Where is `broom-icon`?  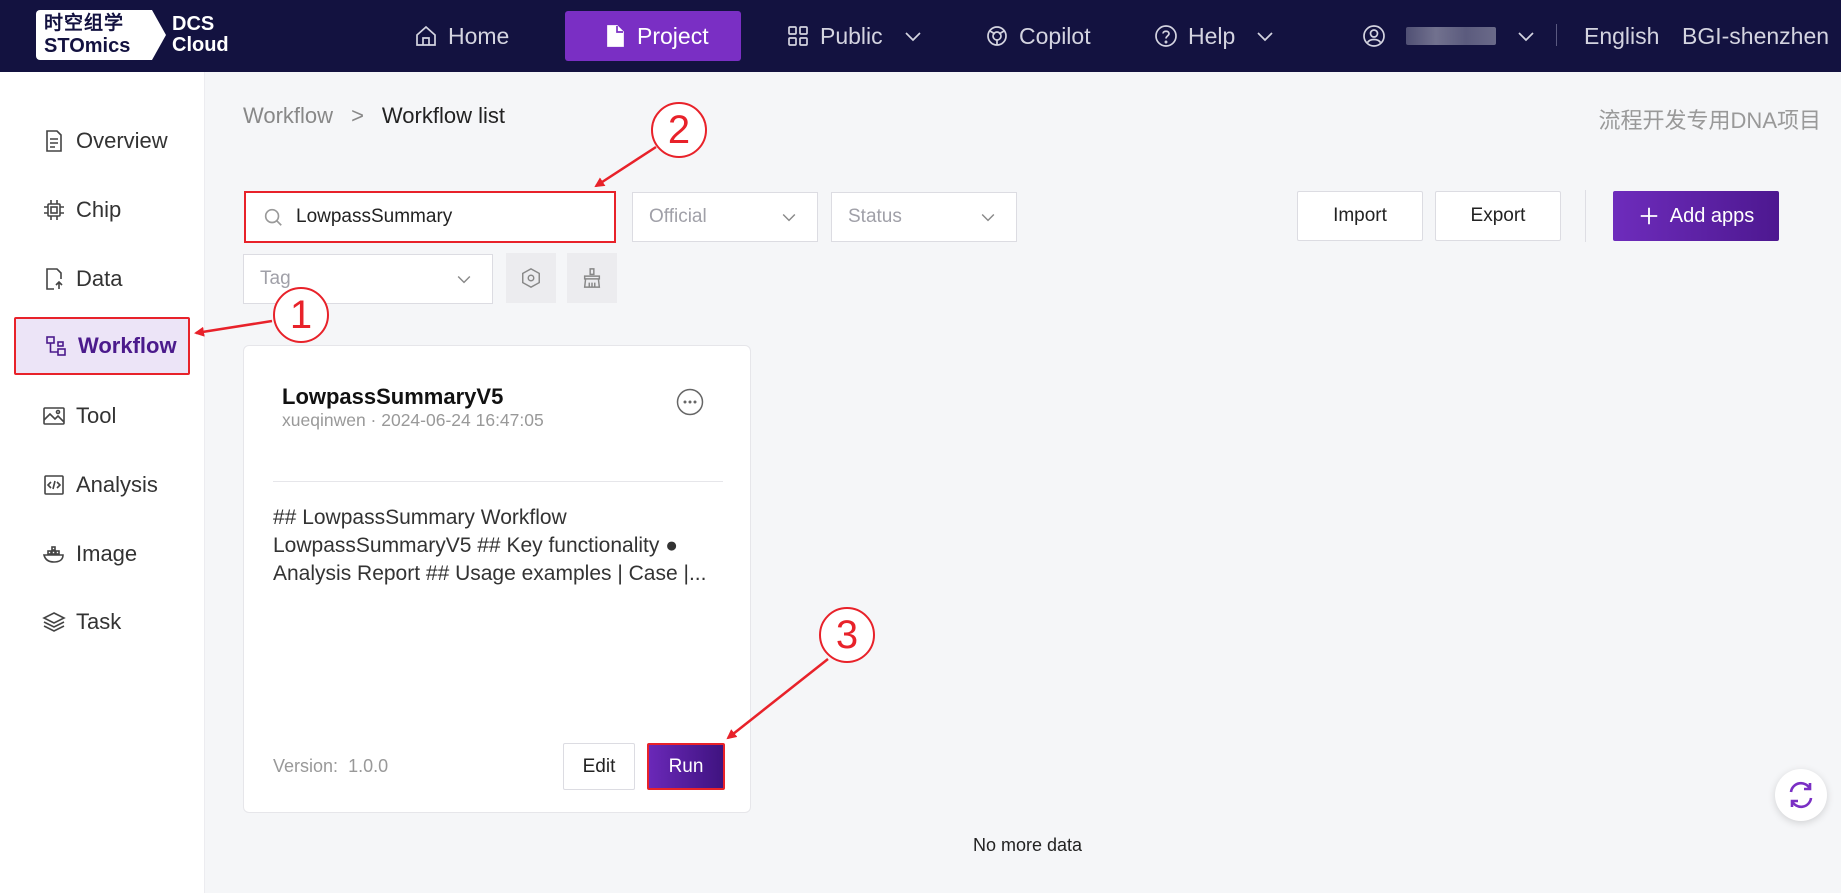
broom-icon is located at coordinates (592, 278).